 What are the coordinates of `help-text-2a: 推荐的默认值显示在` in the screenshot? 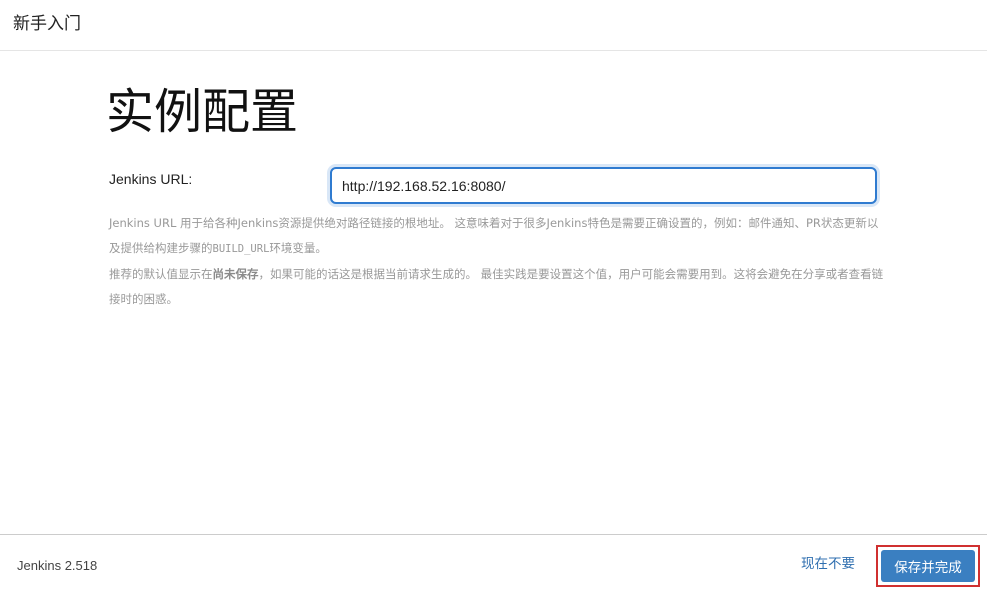 It's located at (161, 274).